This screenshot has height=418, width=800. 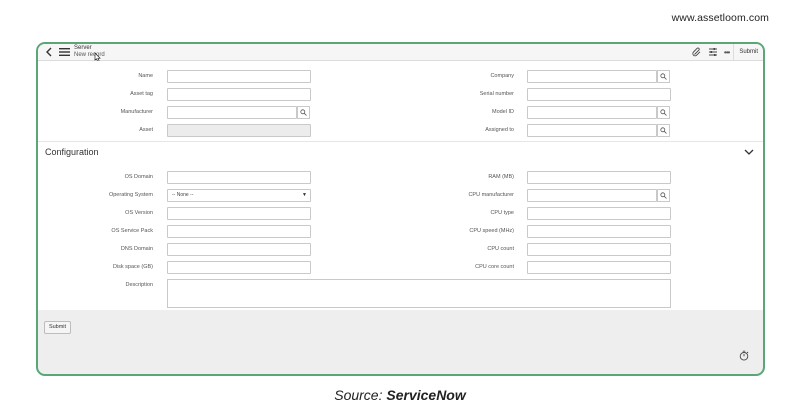 What do you see at coordinates (592, 76) in the screenshot?
I see `company-input` at bounding box center [592, 76].